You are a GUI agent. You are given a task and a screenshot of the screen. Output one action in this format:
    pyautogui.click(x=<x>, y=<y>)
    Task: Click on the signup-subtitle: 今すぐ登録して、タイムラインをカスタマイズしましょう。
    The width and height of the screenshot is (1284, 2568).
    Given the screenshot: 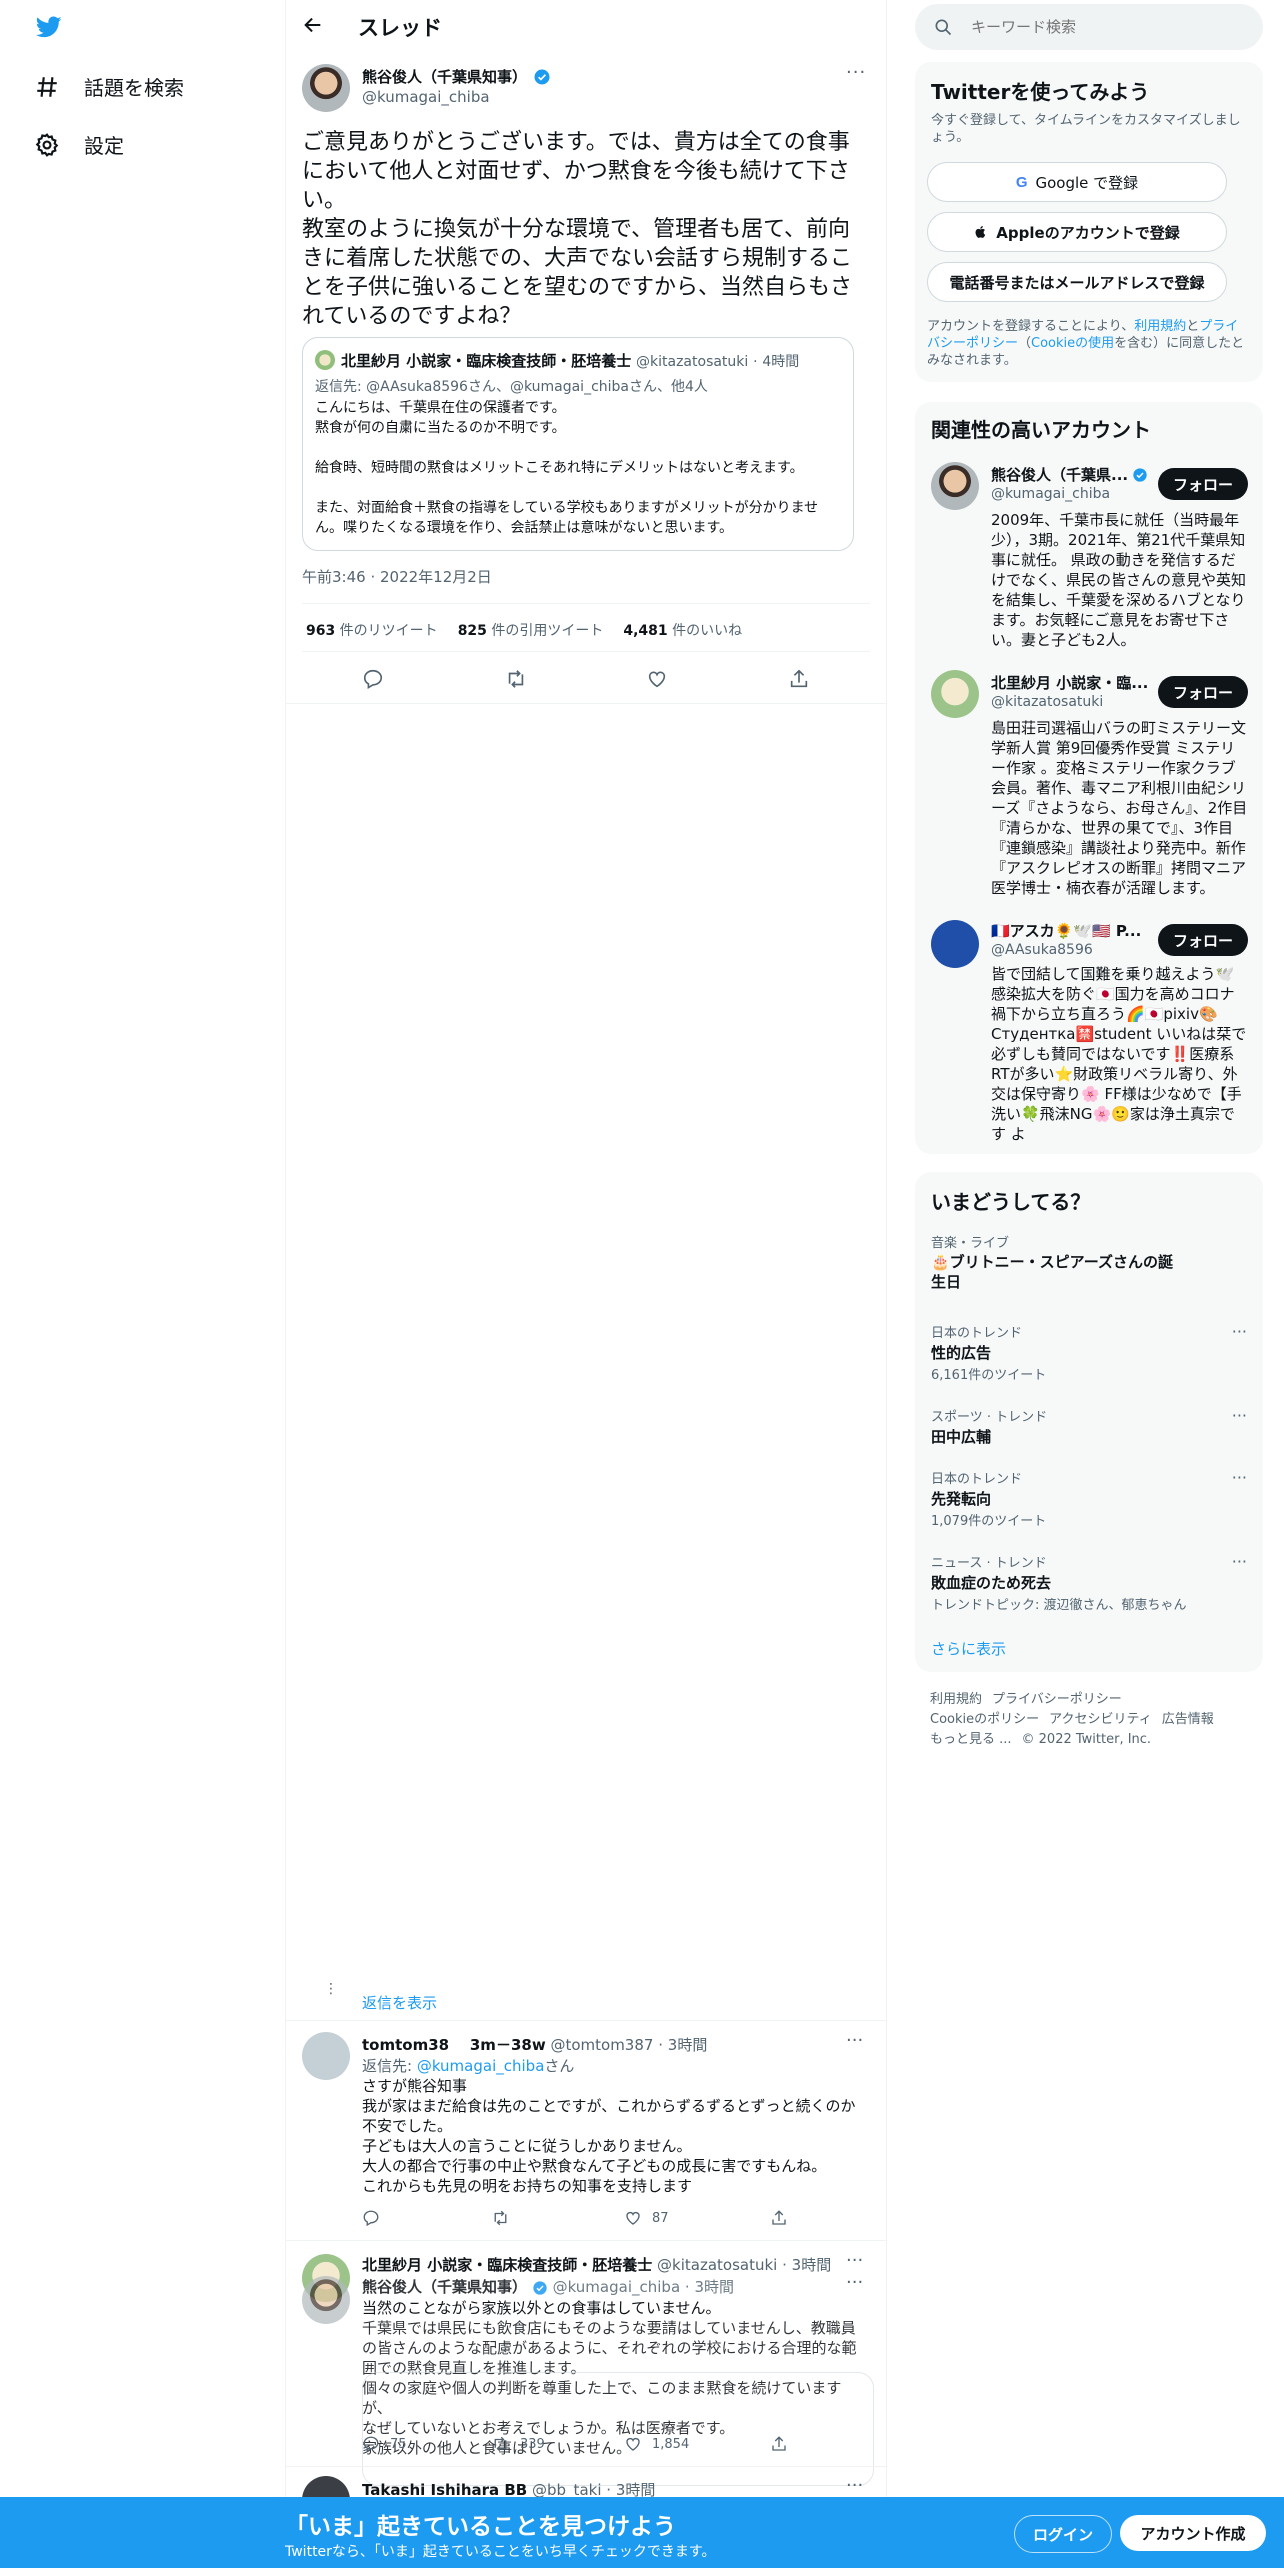 What is the action you would take?
    pyautogui.click(x=1086, y=129)
    